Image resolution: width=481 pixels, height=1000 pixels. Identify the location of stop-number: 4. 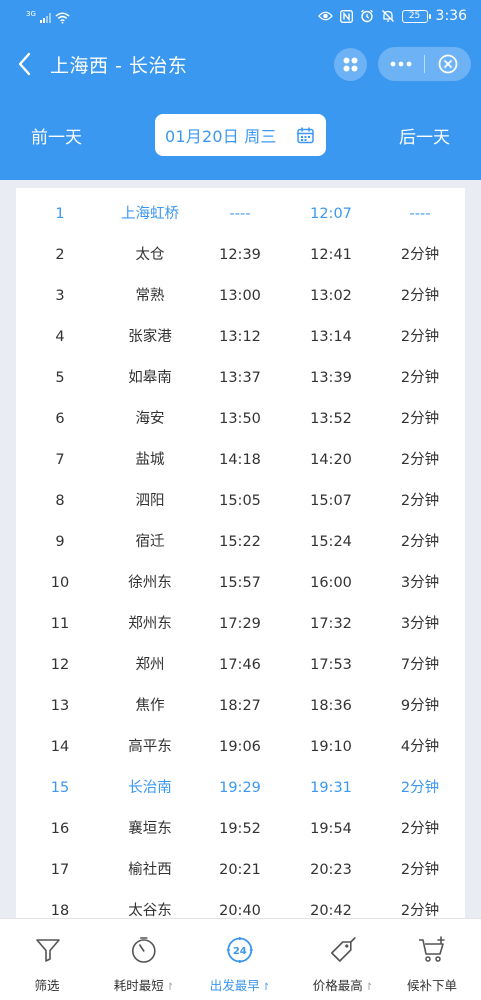
(60, 337).